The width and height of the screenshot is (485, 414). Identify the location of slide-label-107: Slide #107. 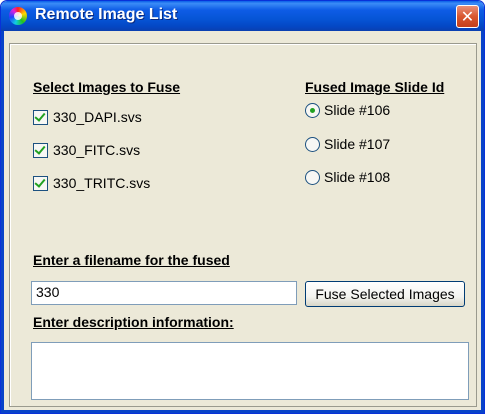
(357, 144).